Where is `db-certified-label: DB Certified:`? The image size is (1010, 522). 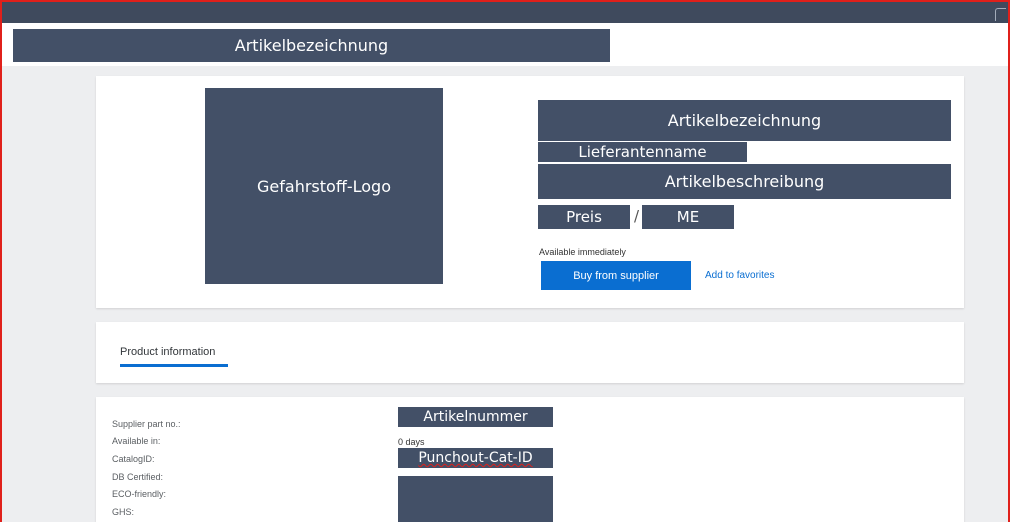
db-certified-label: DB Certified: is located at coordinates (138, 477).